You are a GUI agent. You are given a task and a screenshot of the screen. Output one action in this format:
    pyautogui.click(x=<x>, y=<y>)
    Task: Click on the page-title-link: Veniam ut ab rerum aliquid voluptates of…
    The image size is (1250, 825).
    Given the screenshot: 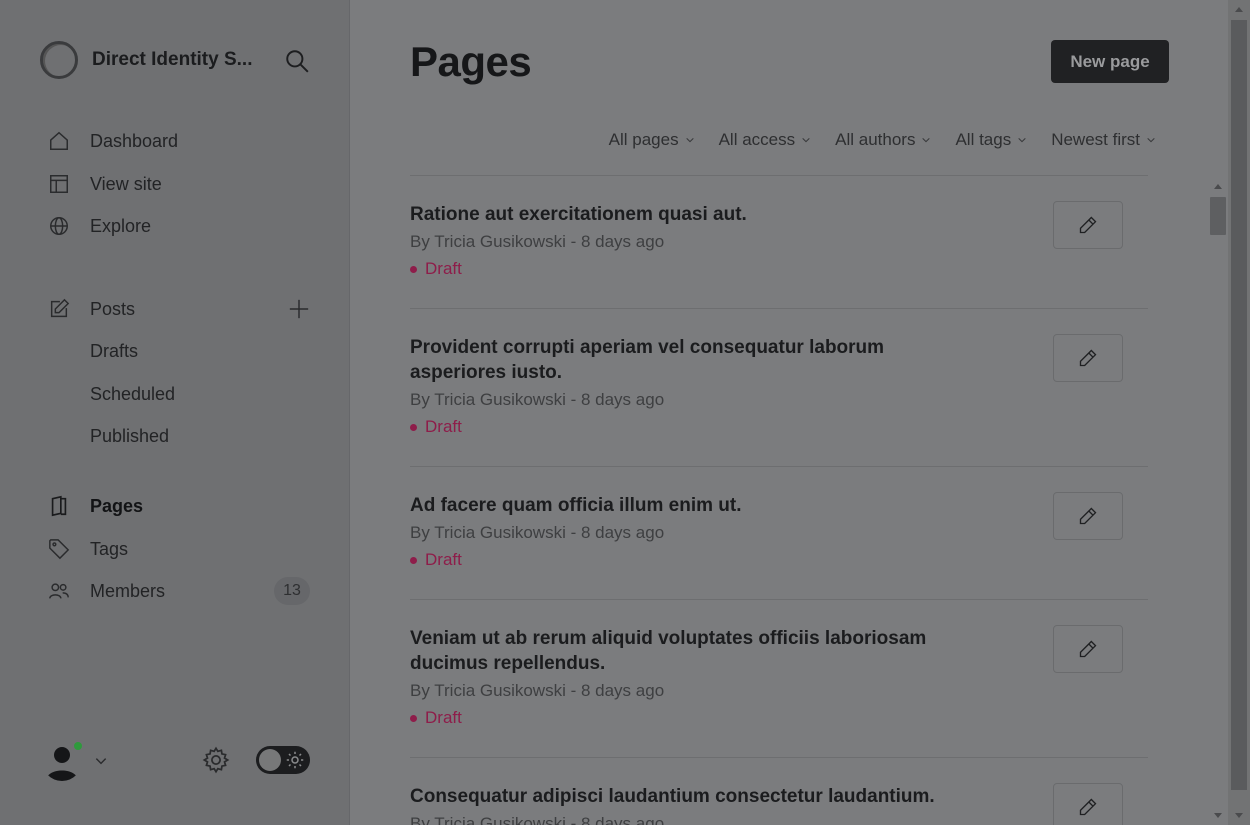 What is the action you would take?
    pyautogui.click(x=690, y=651)
    